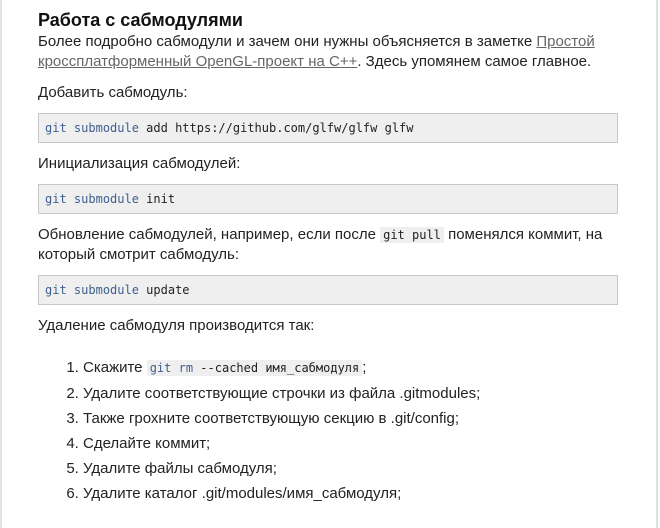 Image resolution: width=660 pixels, height=528 pixels. Describe the element at coordinates (328, 290) in the screenshot. I see `update-submodule-code: git submodule update` at that location.